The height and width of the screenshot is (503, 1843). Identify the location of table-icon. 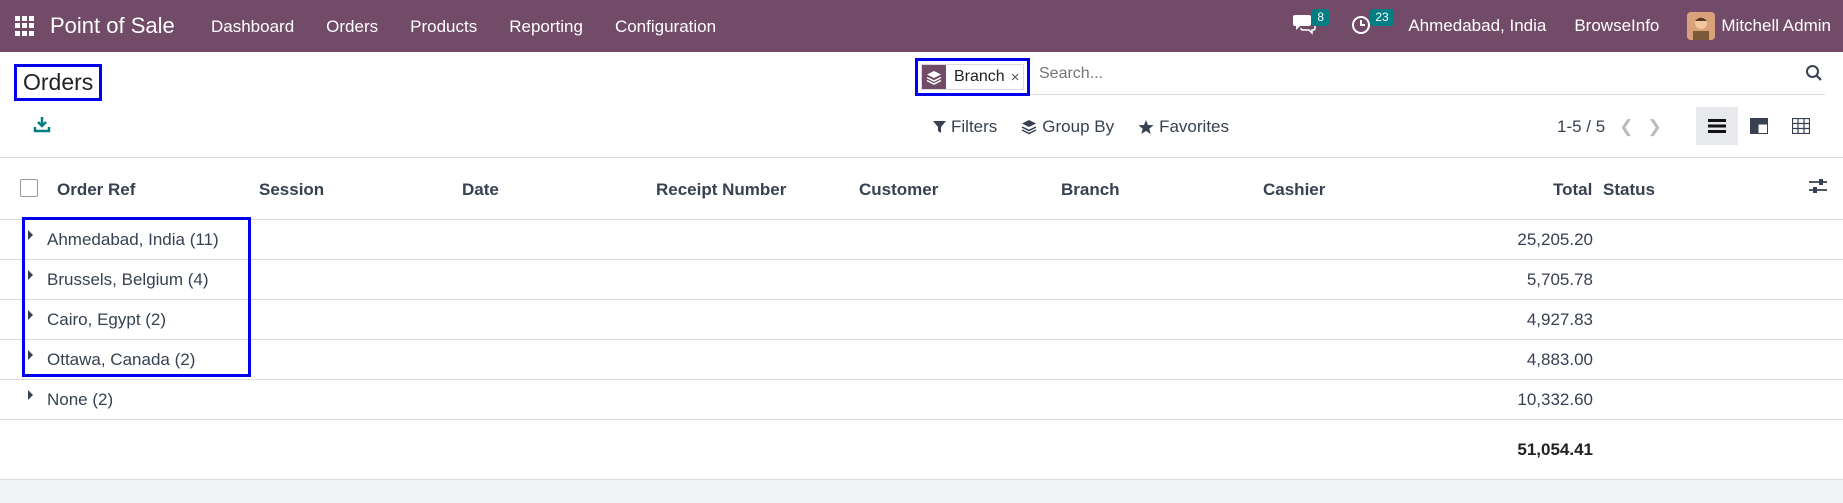
(1801, 126).